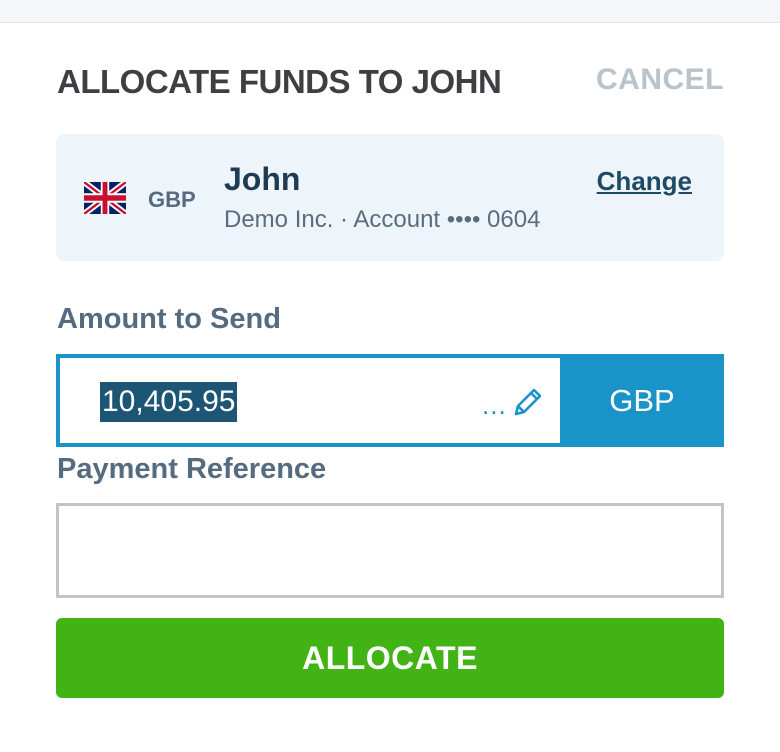  Describe the element at coordinates (528, 402) in the screenshot. I see `pencil-icon` at that location.